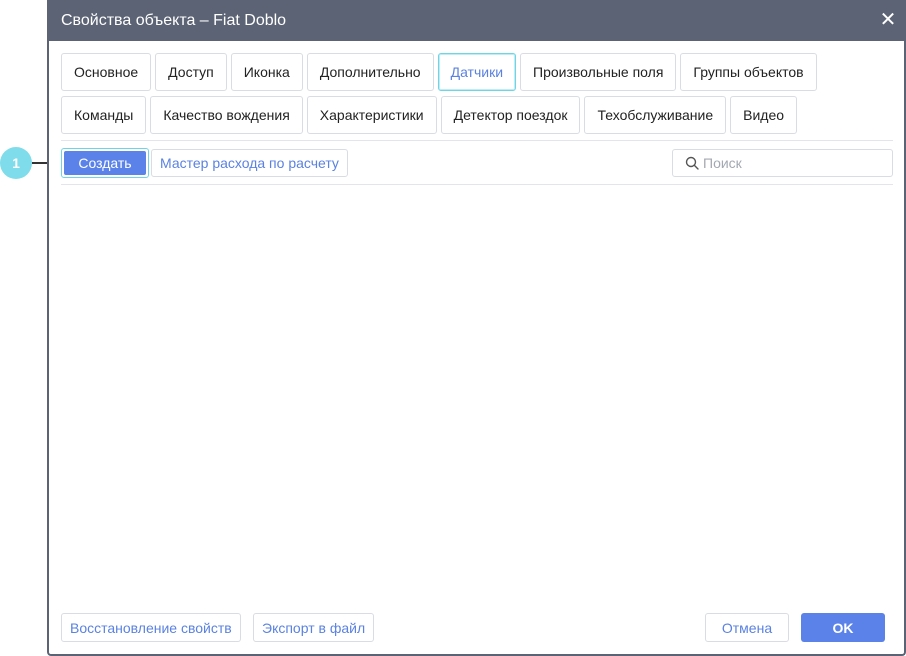 The width and height of the screenshot is (906, 656). Describe the element at coordinates (174, 20) in the screenshot. I see `dialog-title: Свойства объекта – Fiat Doblo` at that location.